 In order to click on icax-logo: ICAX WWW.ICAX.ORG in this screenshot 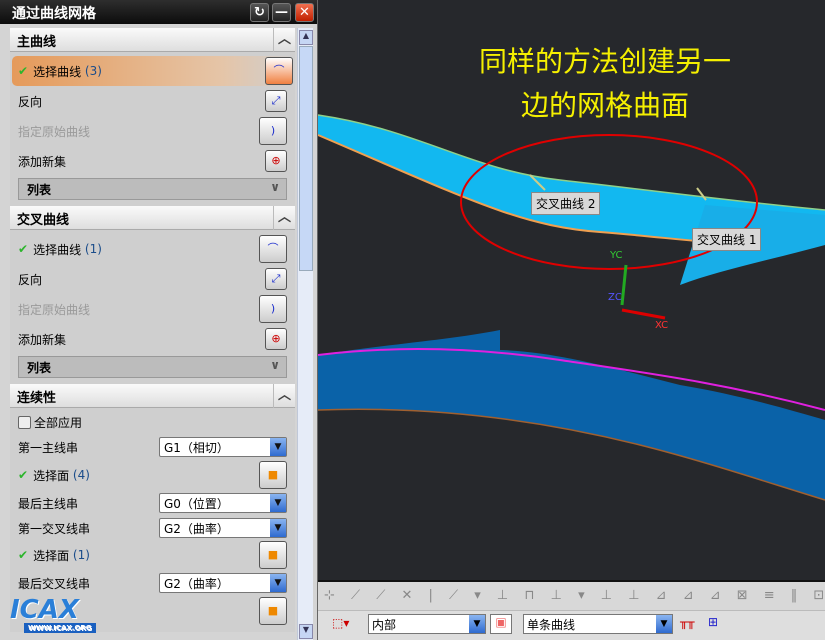, I will do `click(67, 617)`.